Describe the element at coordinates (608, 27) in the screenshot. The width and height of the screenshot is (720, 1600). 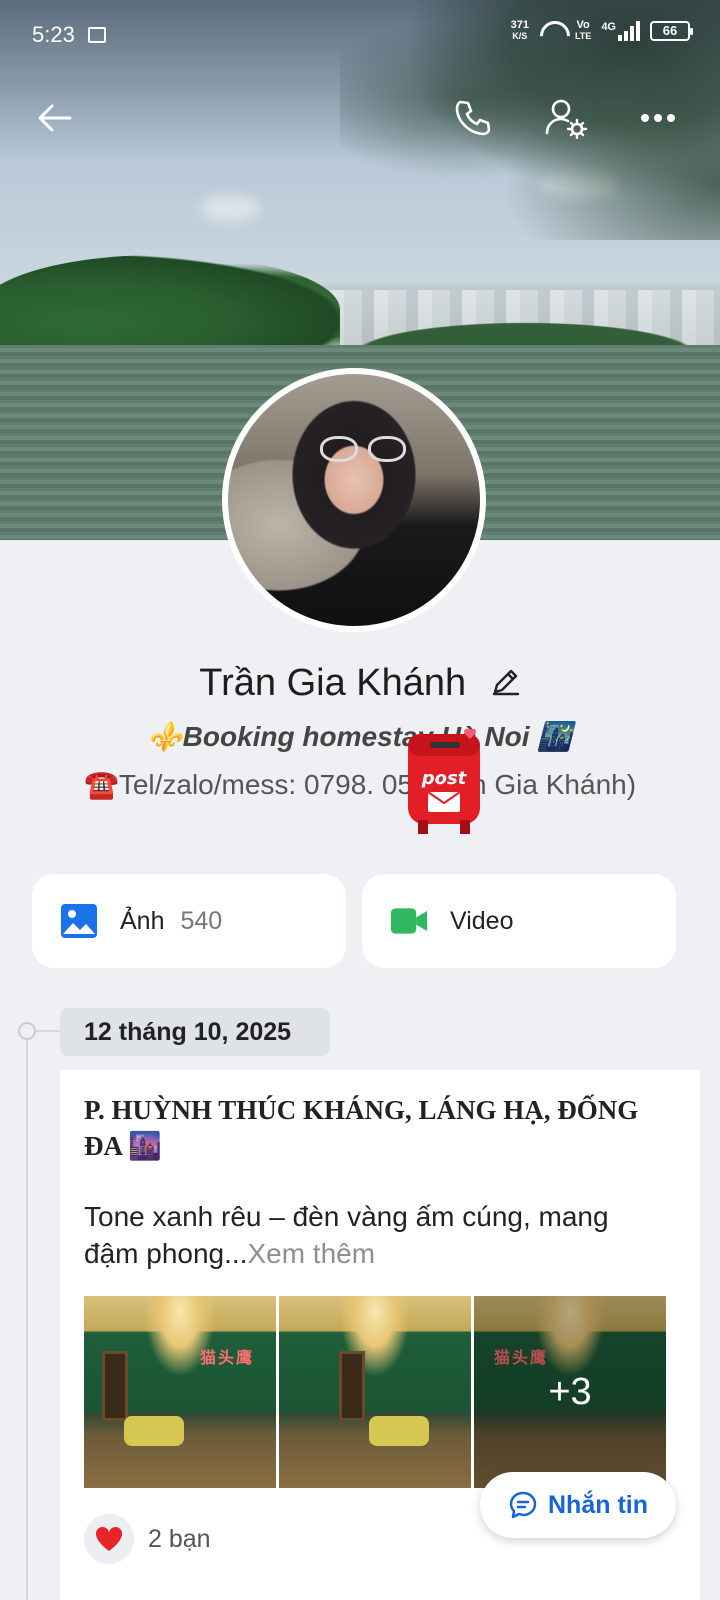
I see `network-type: 4G` at that location.